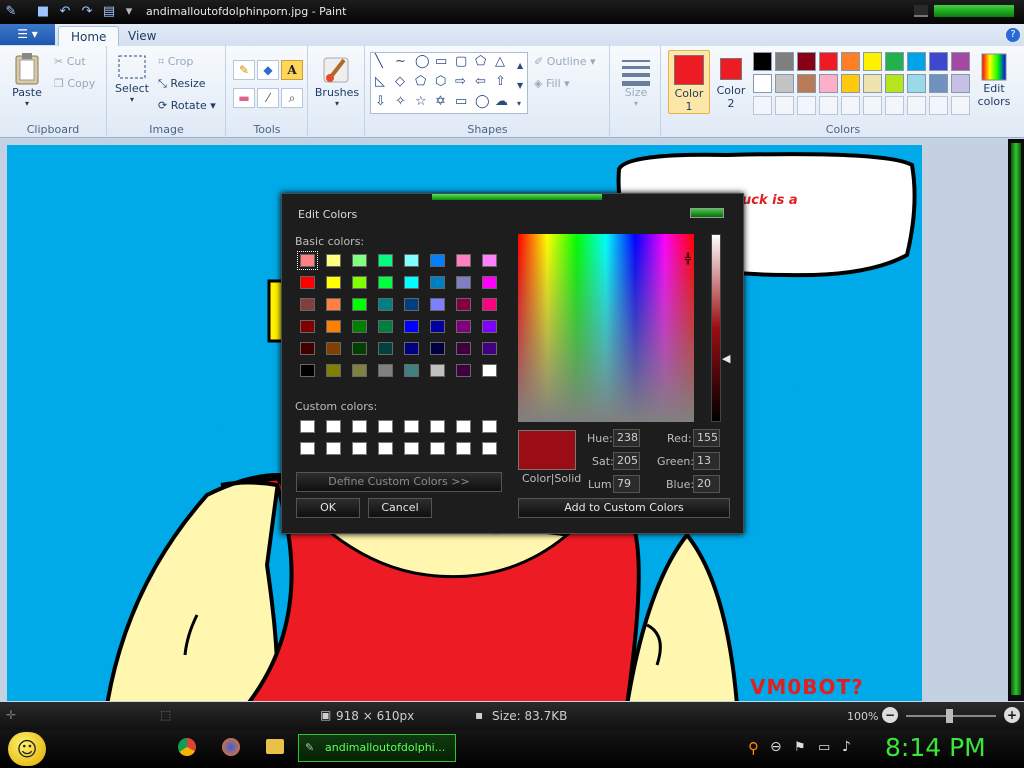 The width and height of the screenshot is (1024, 768). What do you see at coordinates (87, 12) in the screenshot?
I see `redo-icon: ↷` at bounding box center [87, 12].